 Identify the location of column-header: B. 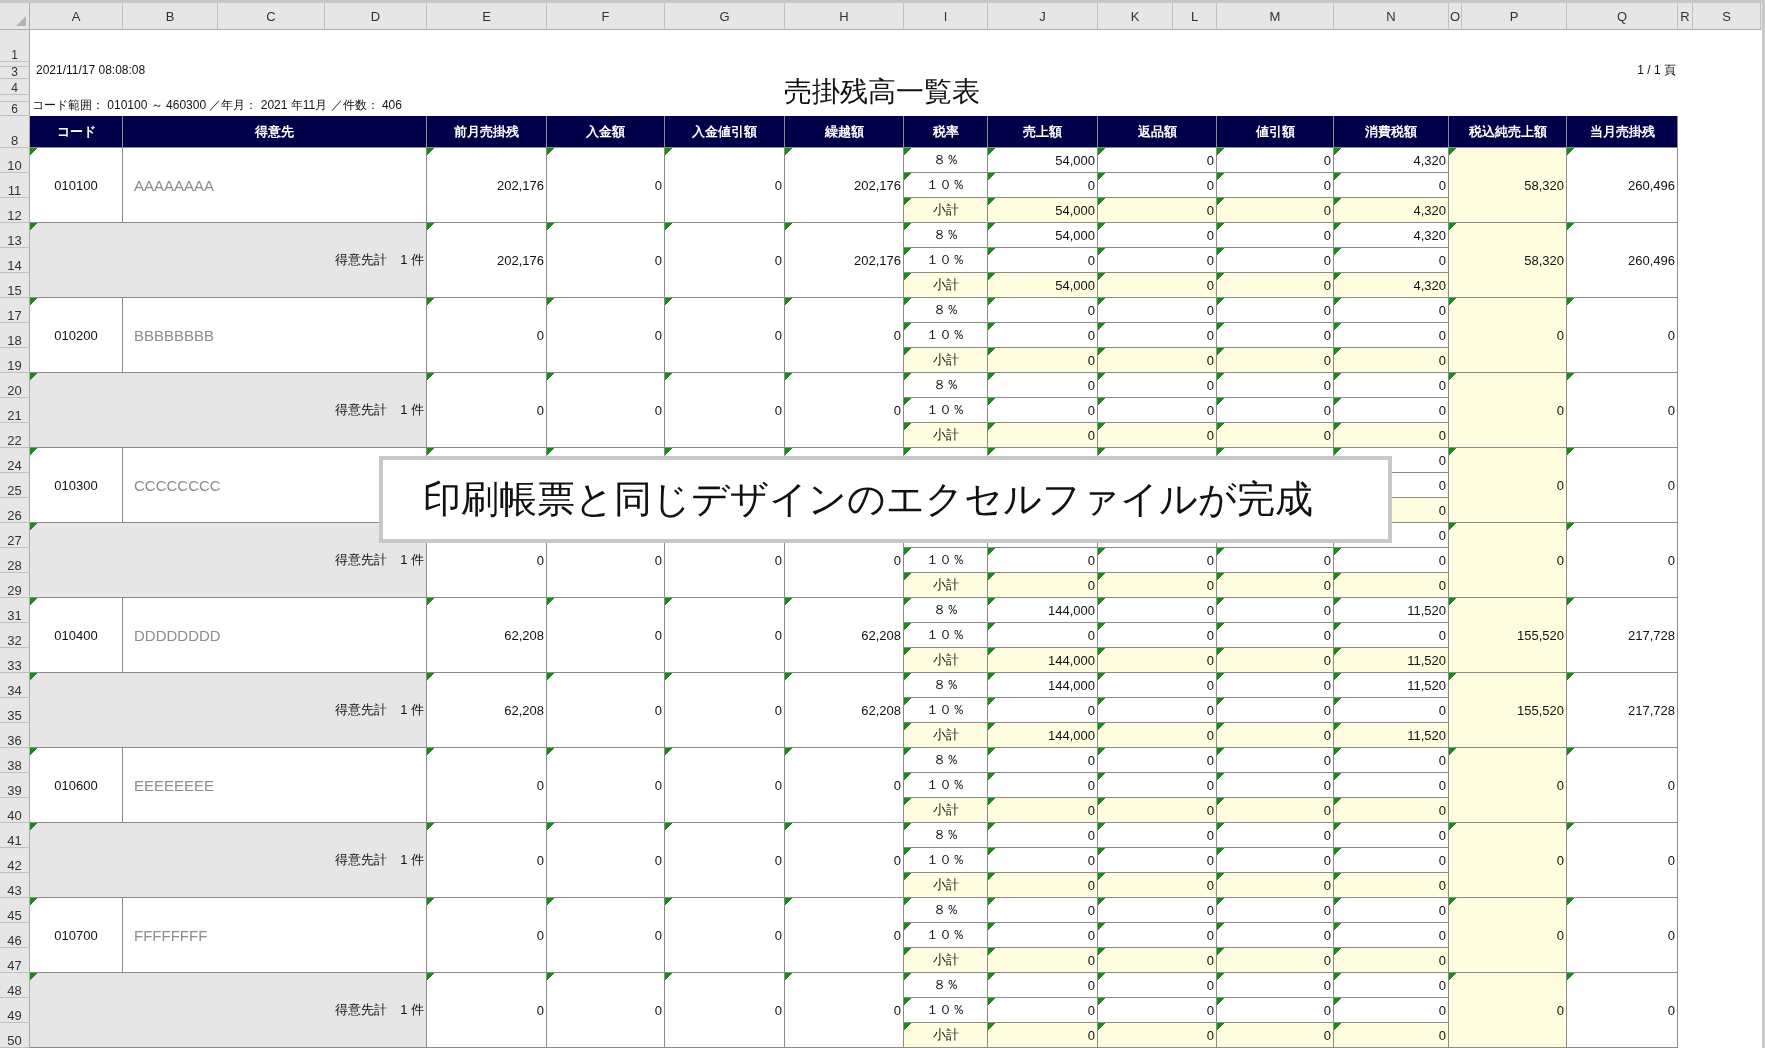
(170, 16).